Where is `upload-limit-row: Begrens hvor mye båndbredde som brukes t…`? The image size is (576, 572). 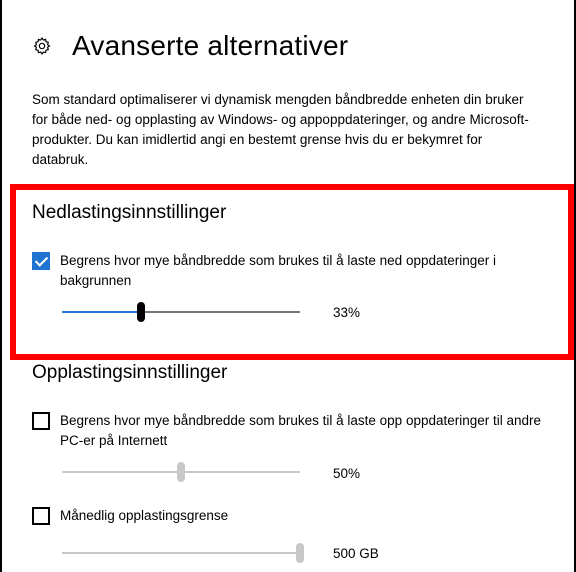 upload-limit-row: Begrens hvor mye båndbredde som brukes t… is located at coordinates (297, 431).